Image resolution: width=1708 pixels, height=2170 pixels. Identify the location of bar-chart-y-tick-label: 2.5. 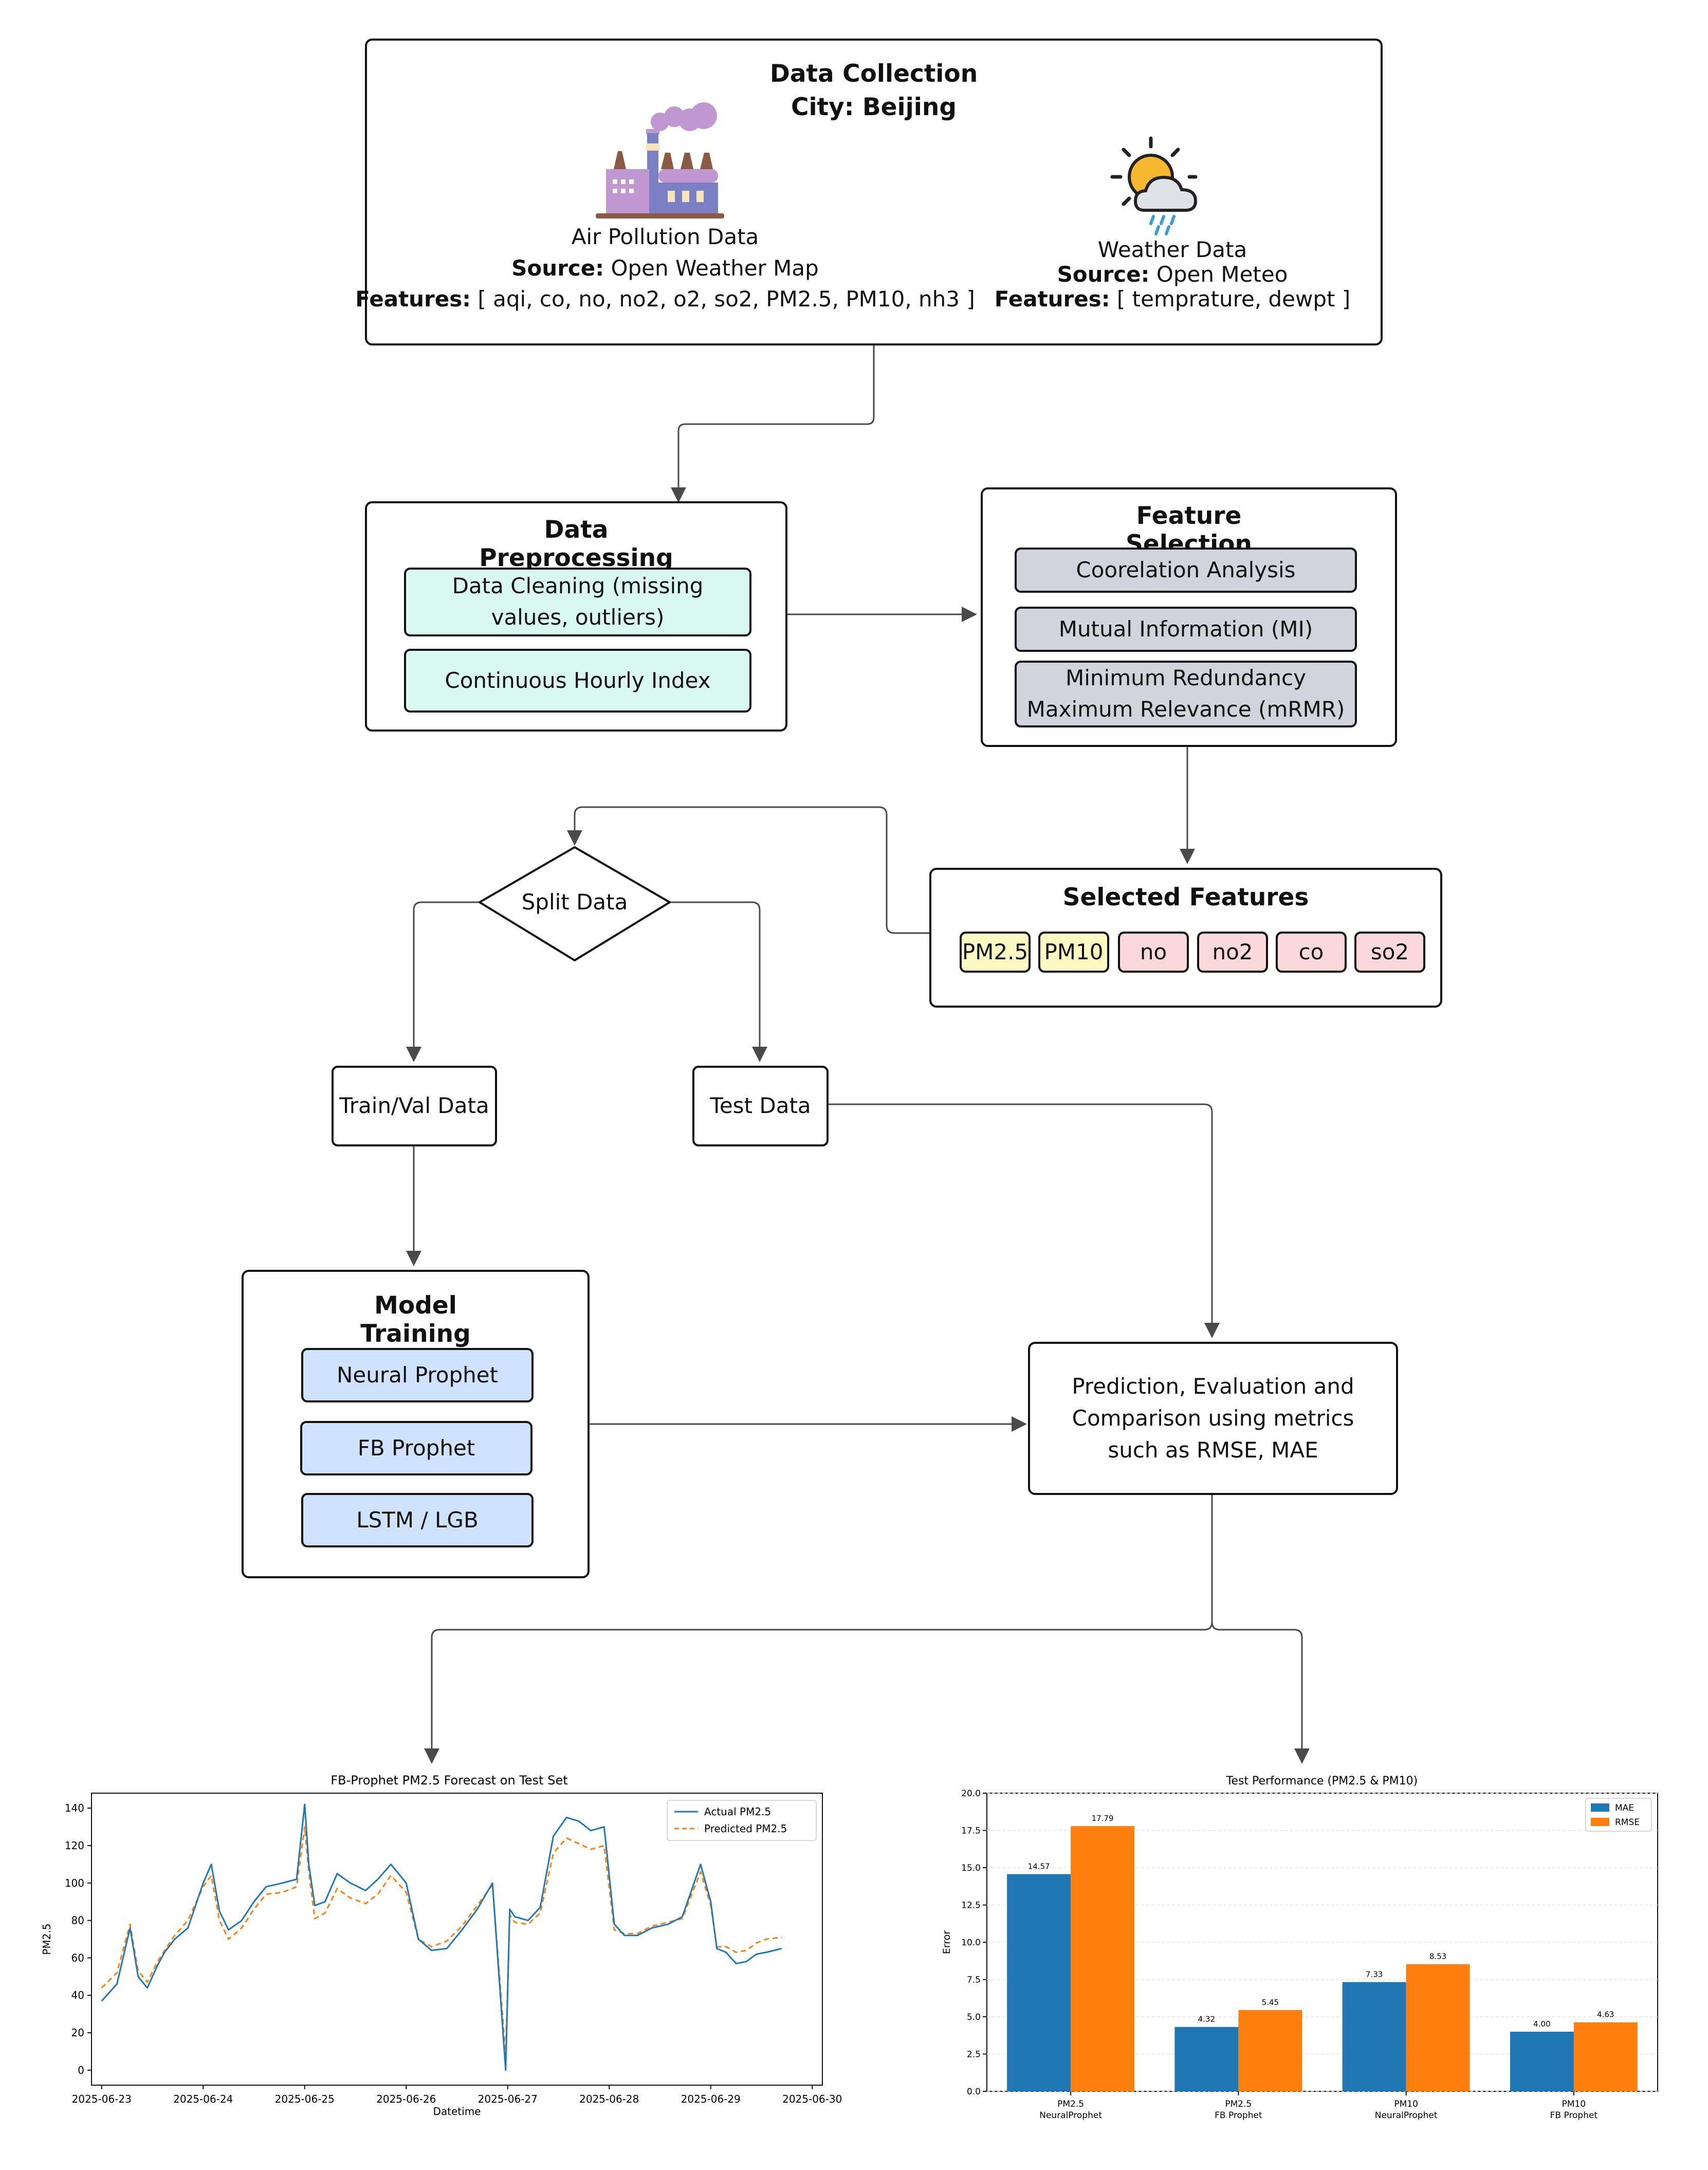
(974, 2055).